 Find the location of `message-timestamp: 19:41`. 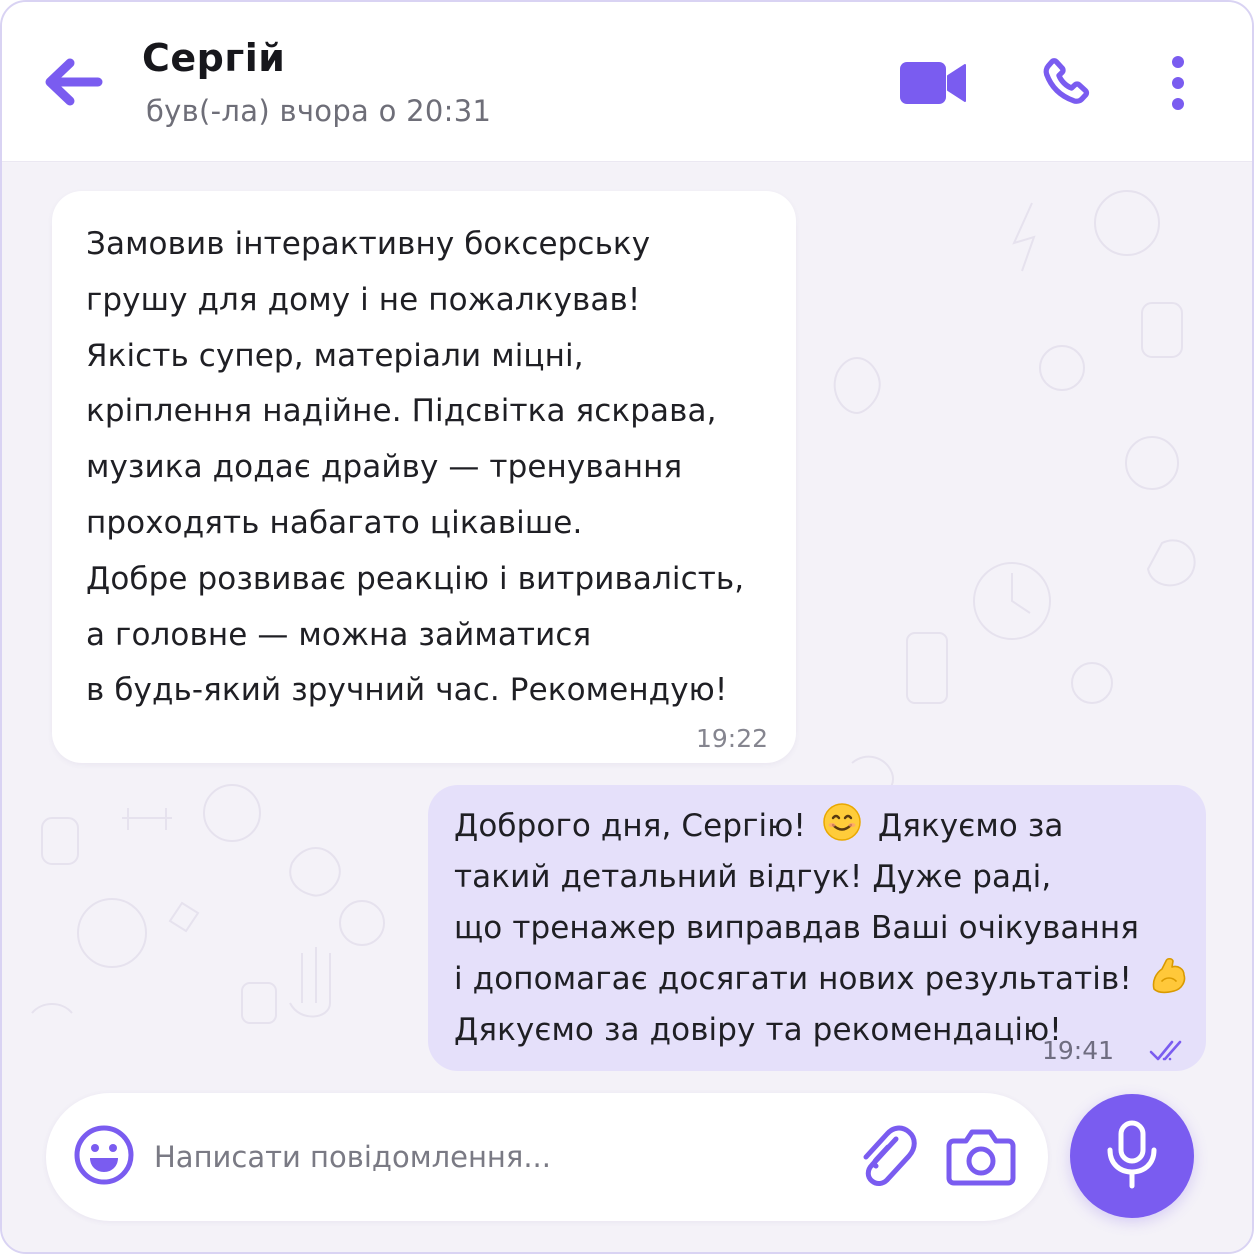

message-timestamp: 19:41 is located at coordinates (1077, 1050).